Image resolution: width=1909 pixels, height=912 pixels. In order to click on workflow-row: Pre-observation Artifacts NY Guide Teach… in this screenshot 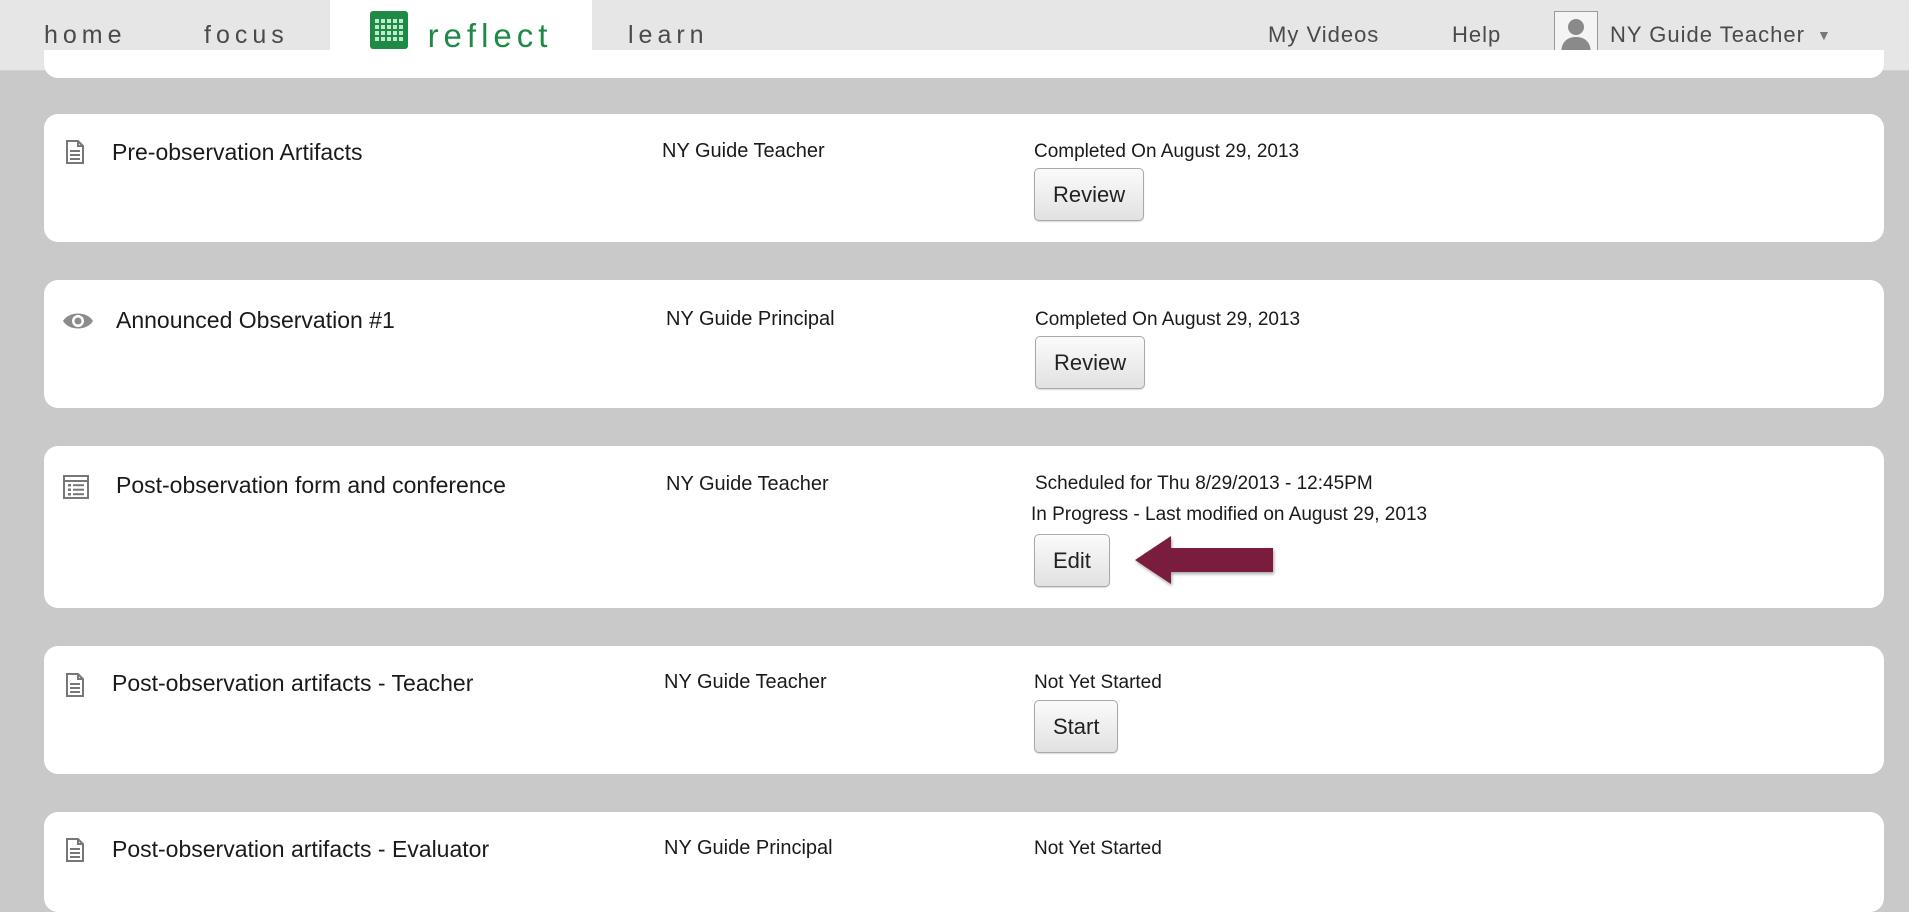, I will do `click(964, 178)`.